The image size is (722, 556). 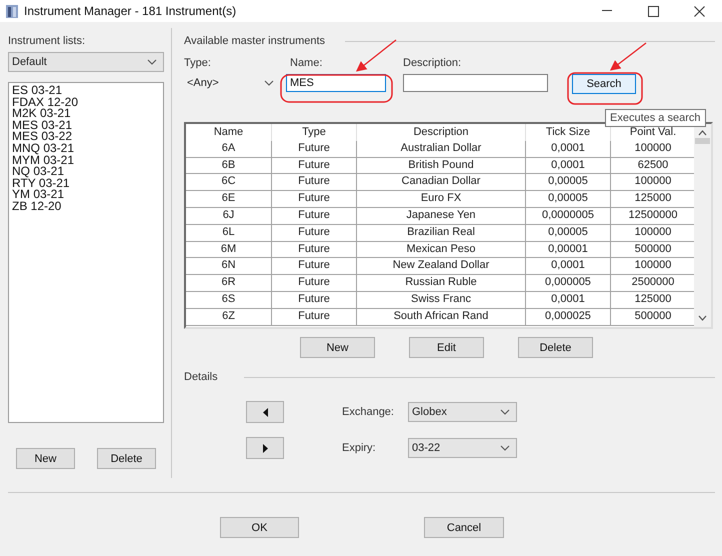 What do you see at coordinates (655, 118) in the screenshot?
I see `tooltip: Executes a search` at bounding box center [655, 118].